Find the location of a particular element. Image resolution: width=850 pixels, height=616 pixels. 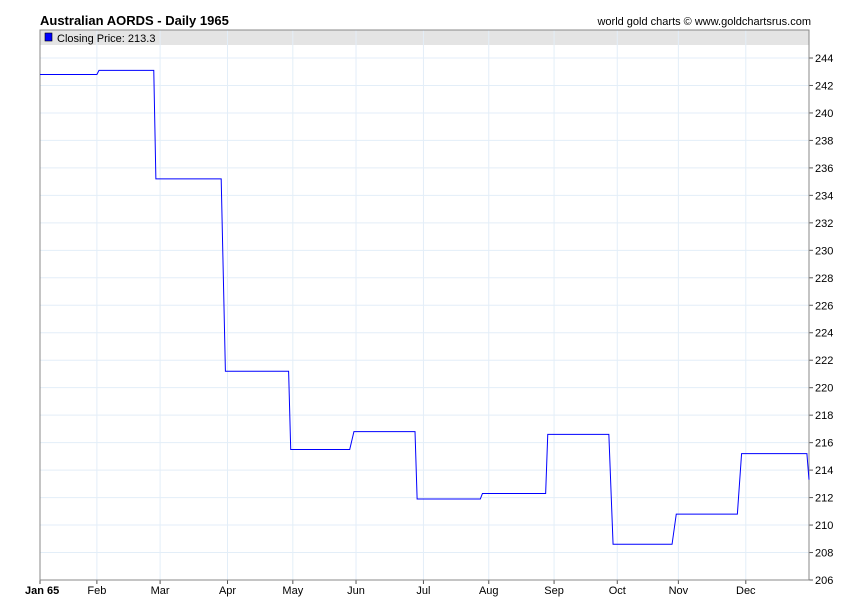

x-tick-label: Mar is located at coordinates (160, 591).